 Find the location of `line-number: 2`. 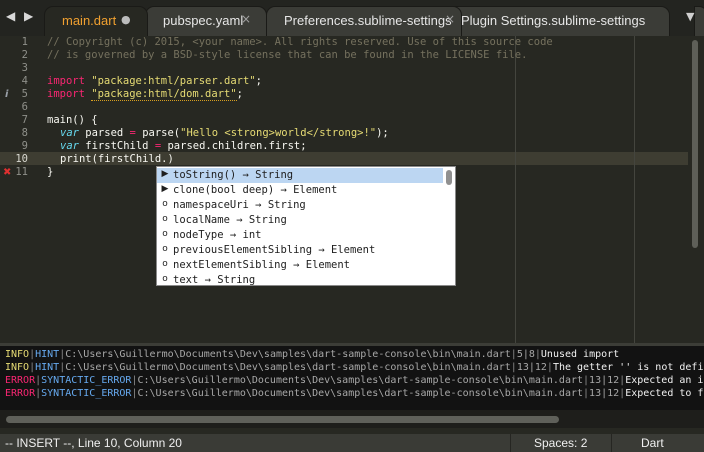

line-number: 2 is located at coordinates (24, 55).